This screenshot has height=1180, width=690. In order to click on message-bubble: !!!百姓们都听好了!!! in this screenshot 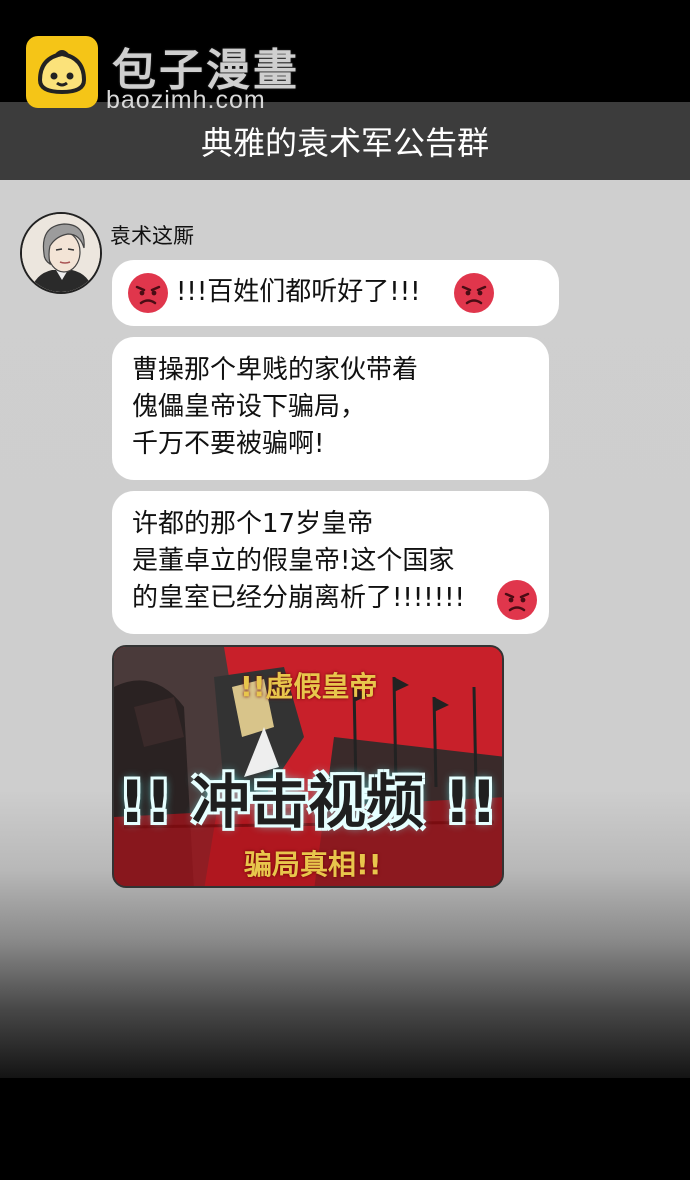, I will do `click(335, 293)`.